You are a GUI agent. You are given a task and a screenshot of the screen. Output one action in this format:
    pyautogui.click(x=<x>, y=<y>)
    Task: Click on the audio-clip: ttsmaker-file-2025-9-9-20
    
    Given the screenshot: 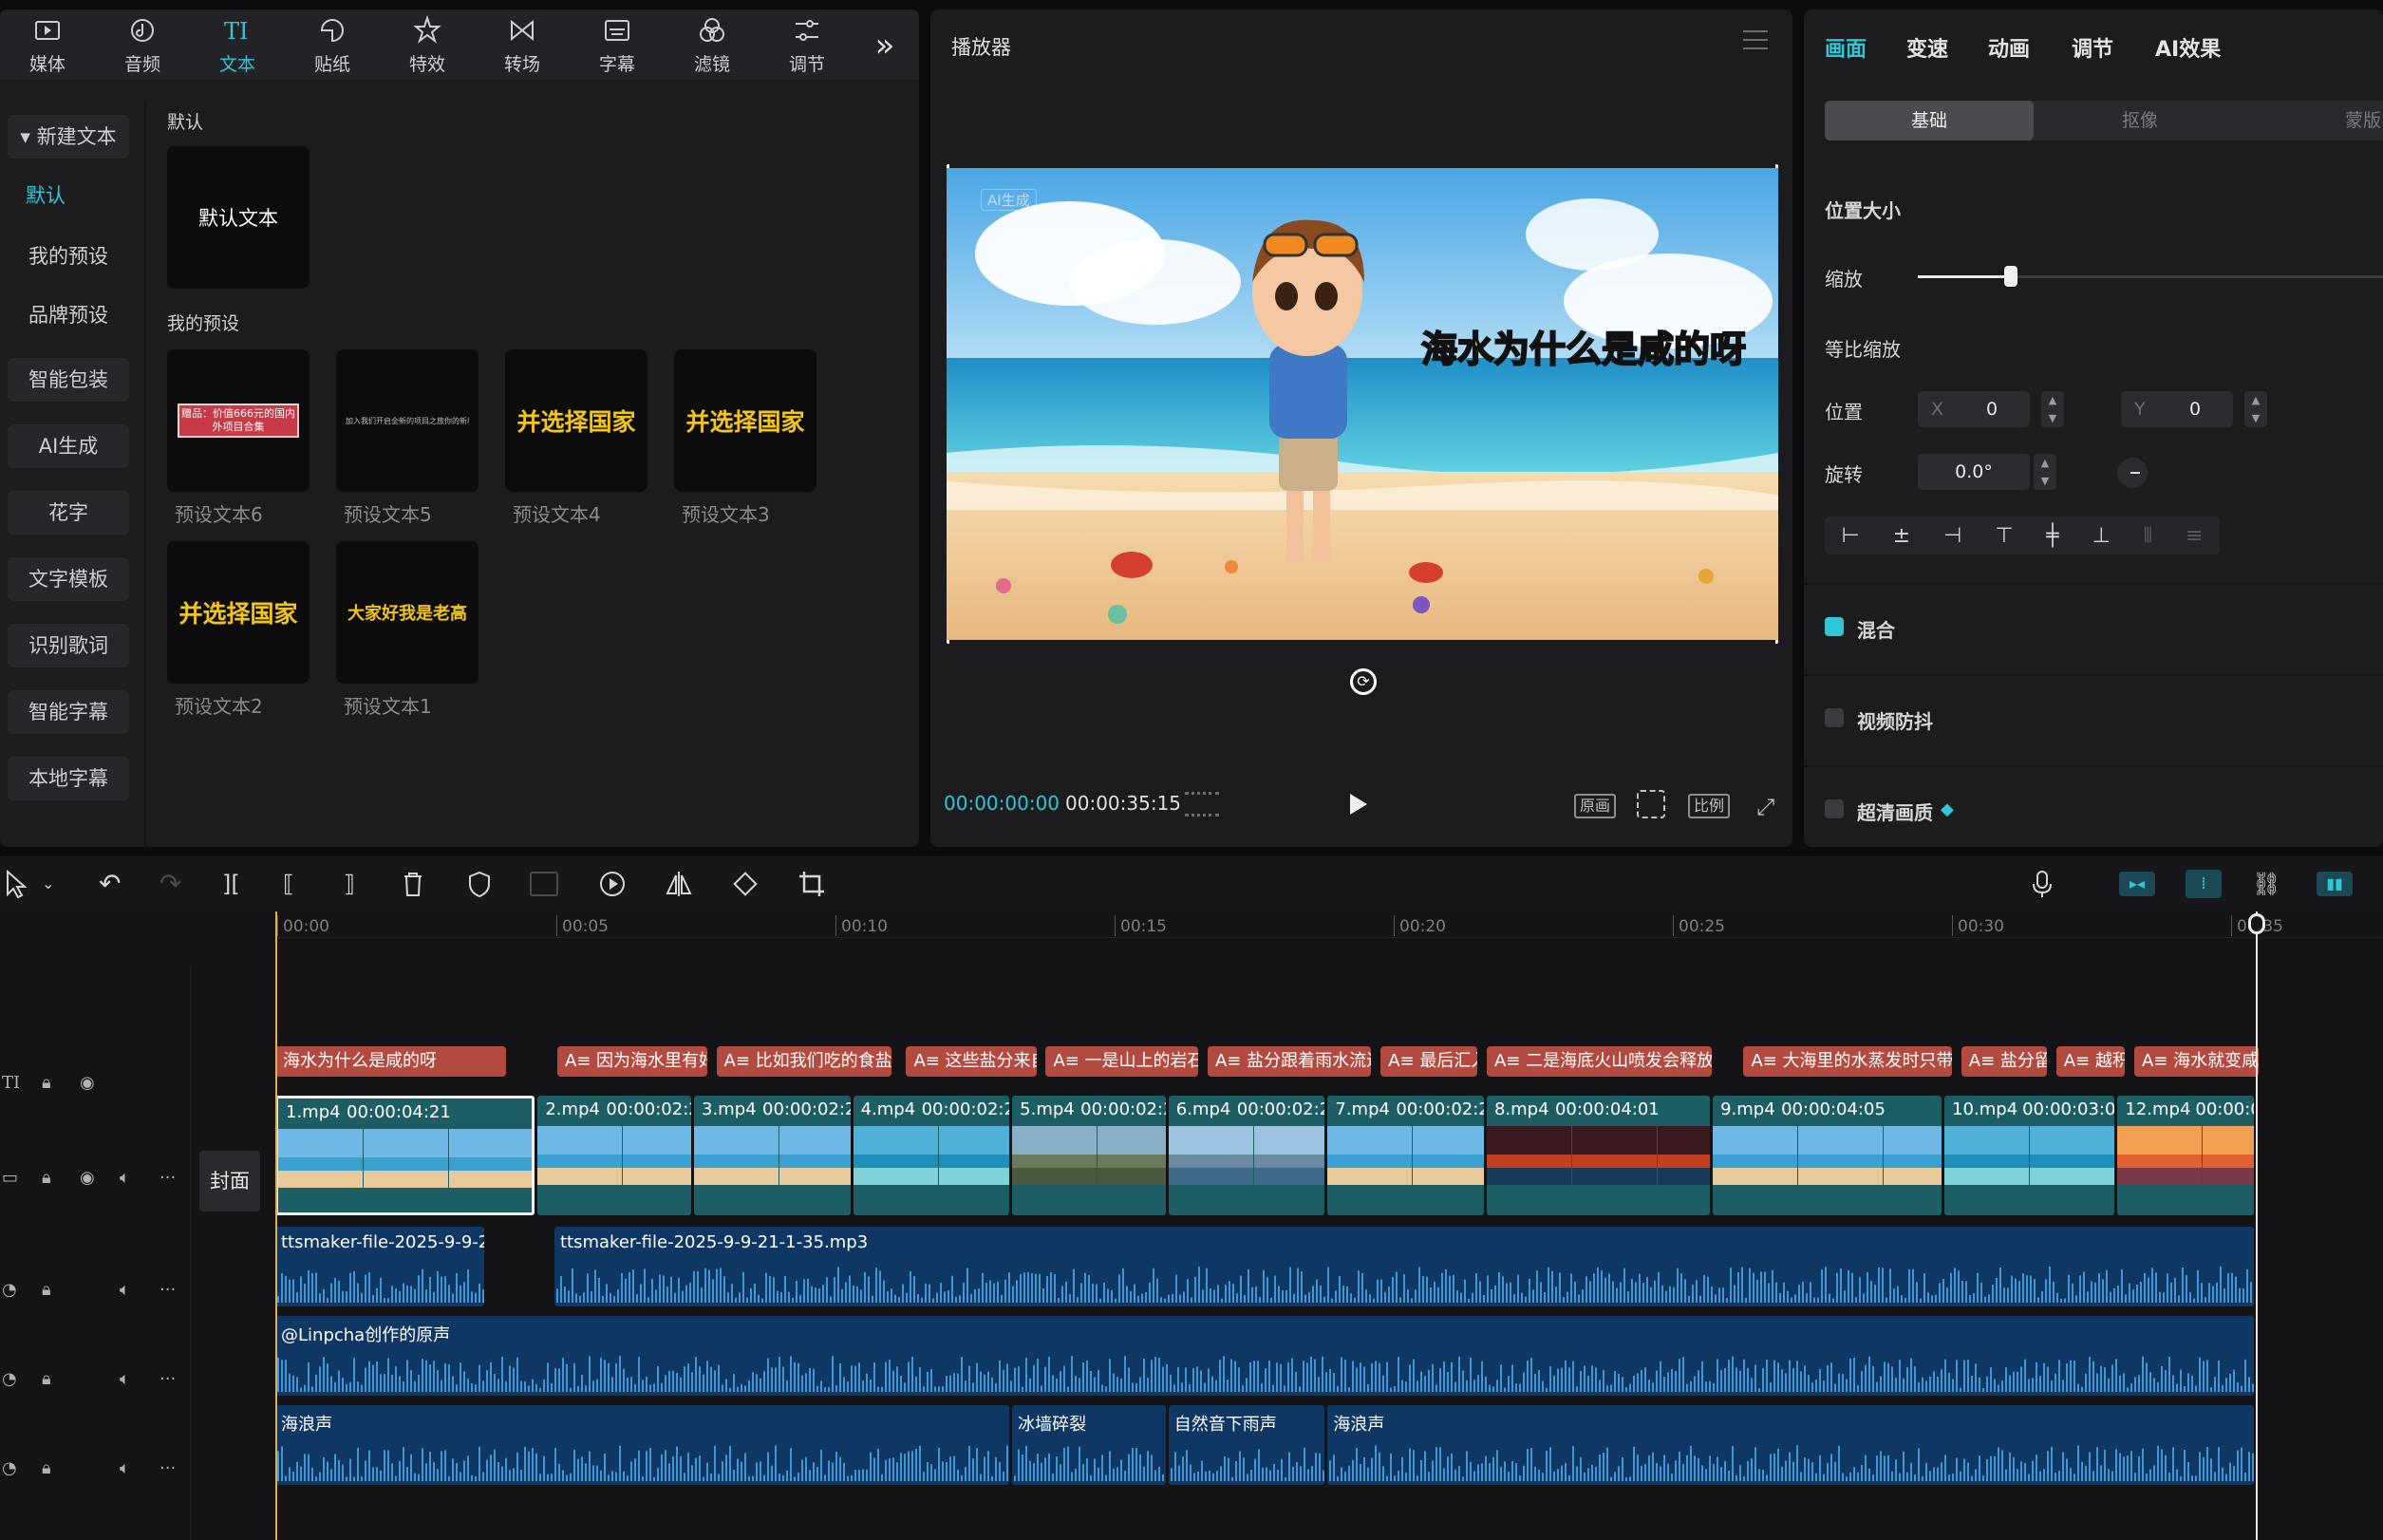 What is the action you would take?
    pyautogui.click(x=380, y=1267)
    